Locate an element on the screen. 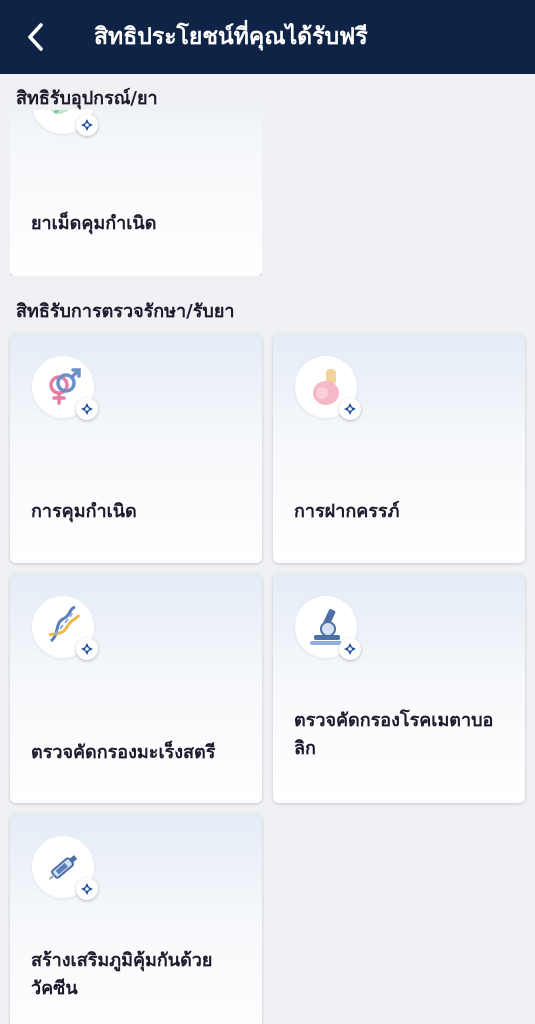 The width and height of the screenshot is (535, 1024). card-vaccination: สร้างเสริมภูมิคุ้มกันด้วยวัคซีน is located at coordinates (136, 919).